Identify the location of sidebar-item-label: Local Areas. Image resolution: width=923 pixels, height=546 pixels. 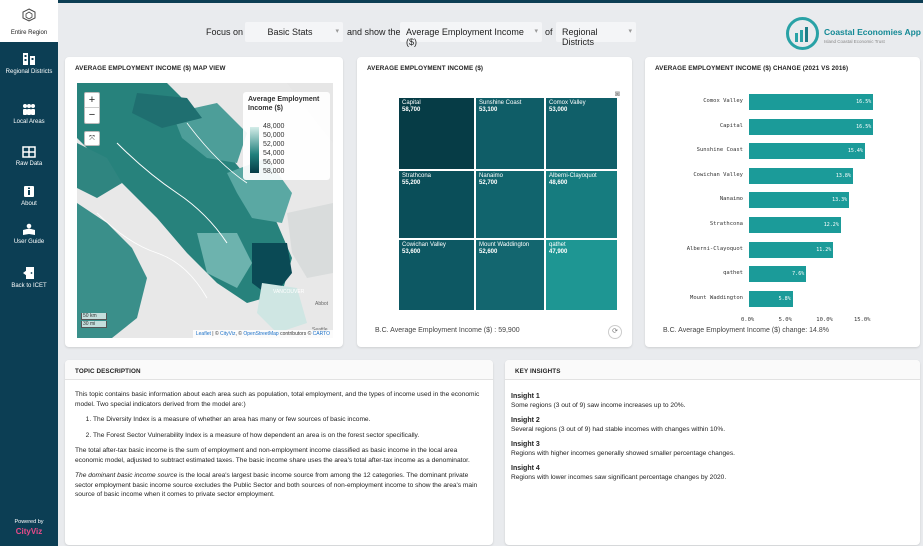
(29, 122).